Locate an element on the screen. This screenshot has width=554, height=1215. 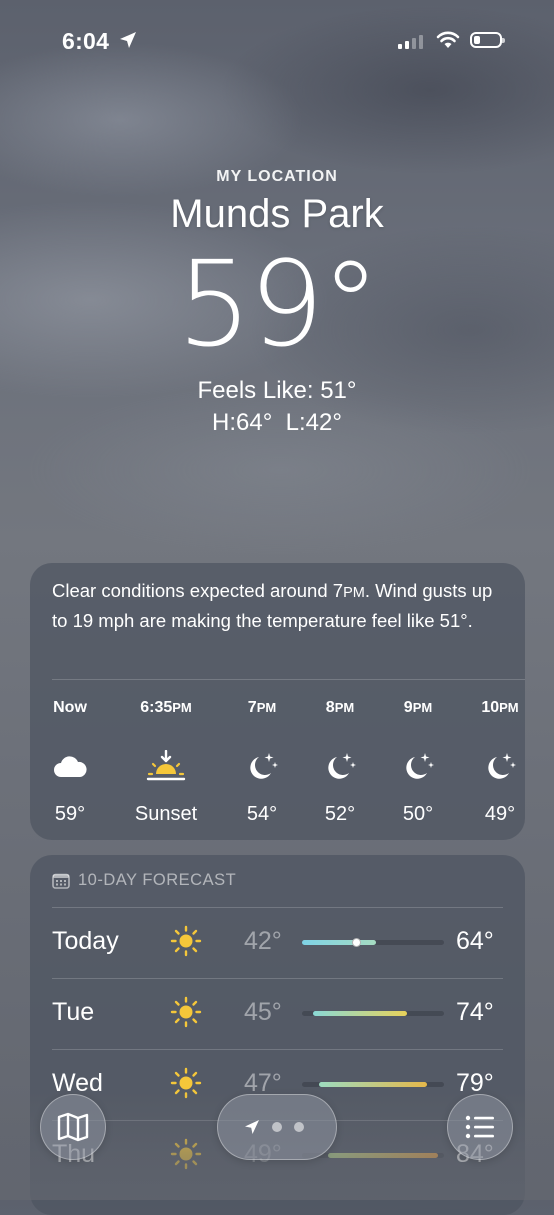
high-low: H:64° L:42° is located at coordinates (277, 422).